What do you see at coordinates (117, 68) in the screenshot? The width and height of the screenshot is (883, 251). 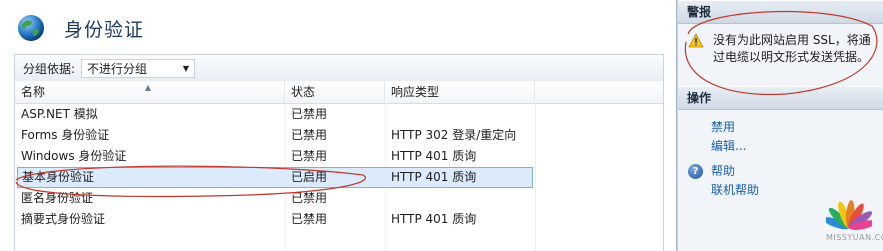 I see `group-by-value: 不进行分组` at bounding box center [117, 68].